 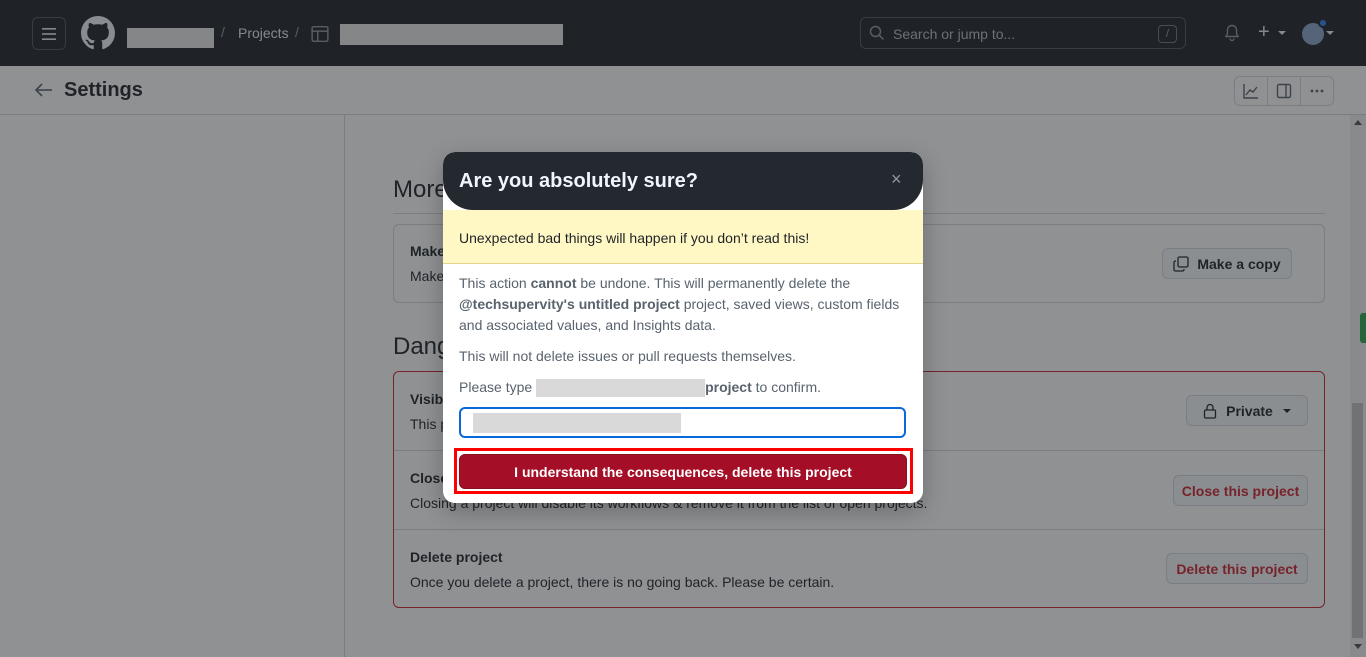 I want to click on instruction-text: Please type, so click(x=498, y=387).